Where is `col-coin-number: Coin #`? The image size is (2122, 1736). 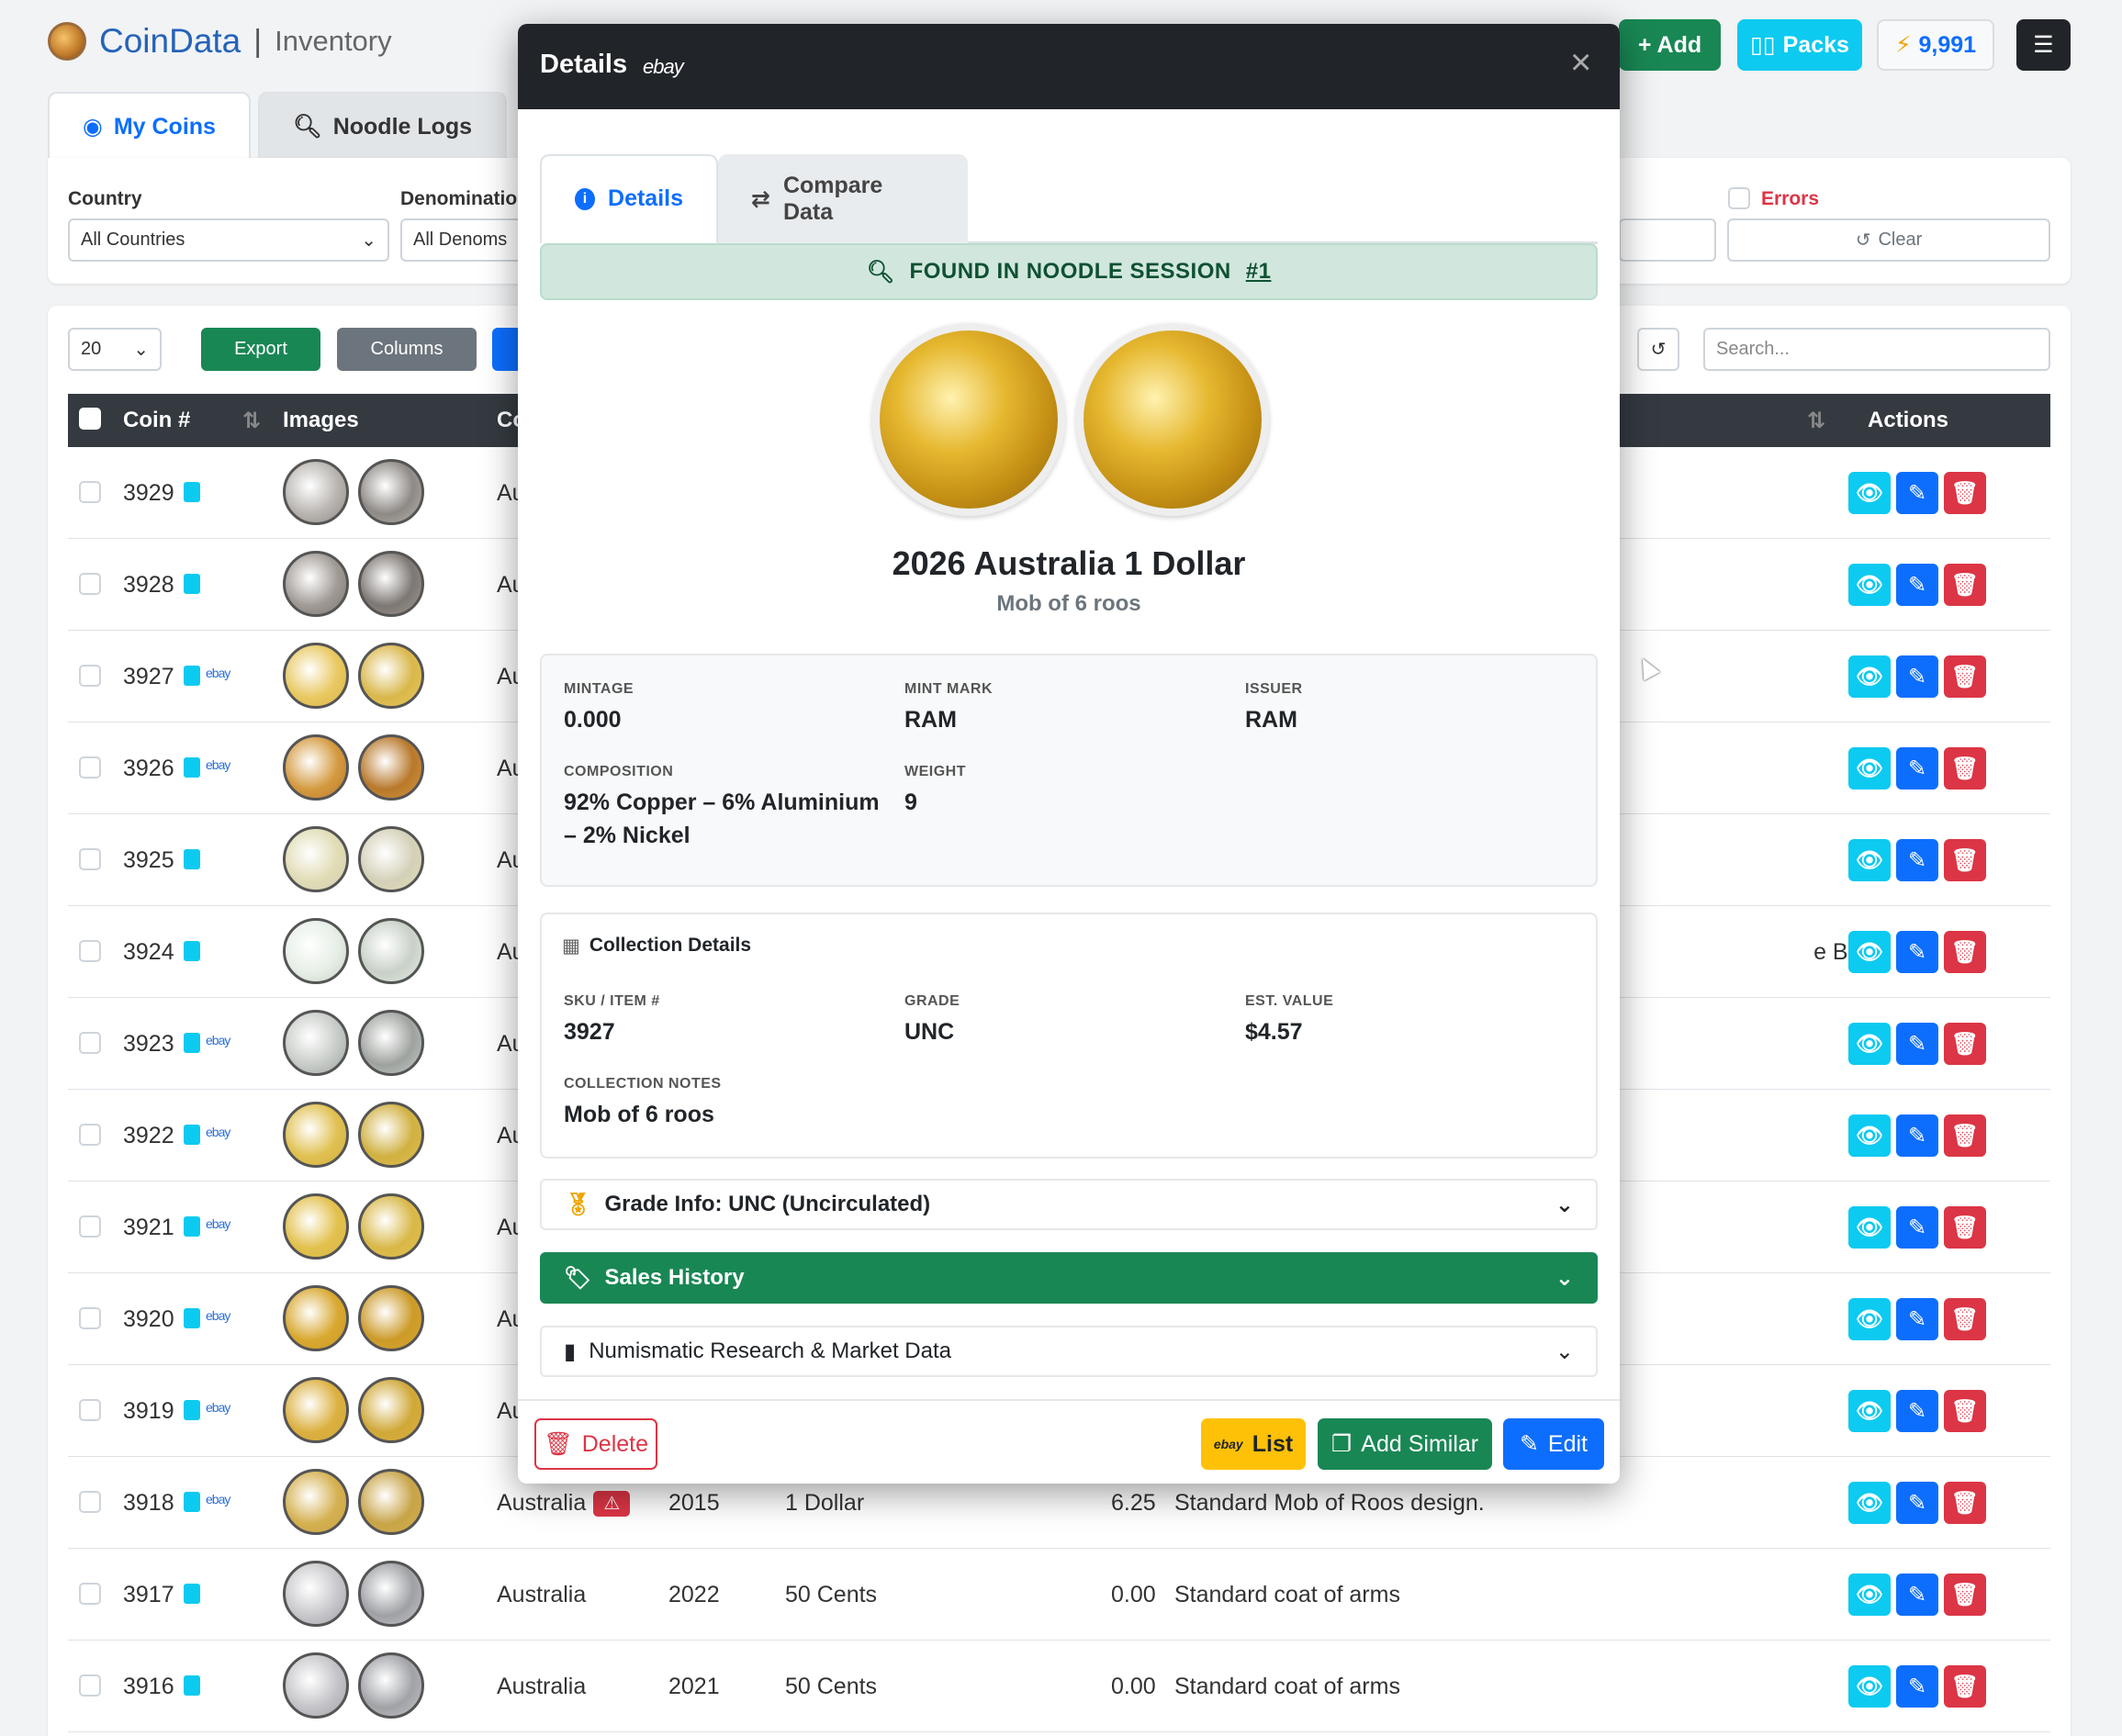
col-coin-number: Coin # is located at coordinates (157, 420).